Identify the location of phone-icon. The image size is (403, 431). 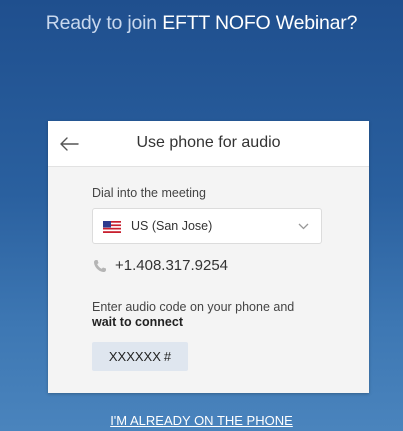
(100, 266).